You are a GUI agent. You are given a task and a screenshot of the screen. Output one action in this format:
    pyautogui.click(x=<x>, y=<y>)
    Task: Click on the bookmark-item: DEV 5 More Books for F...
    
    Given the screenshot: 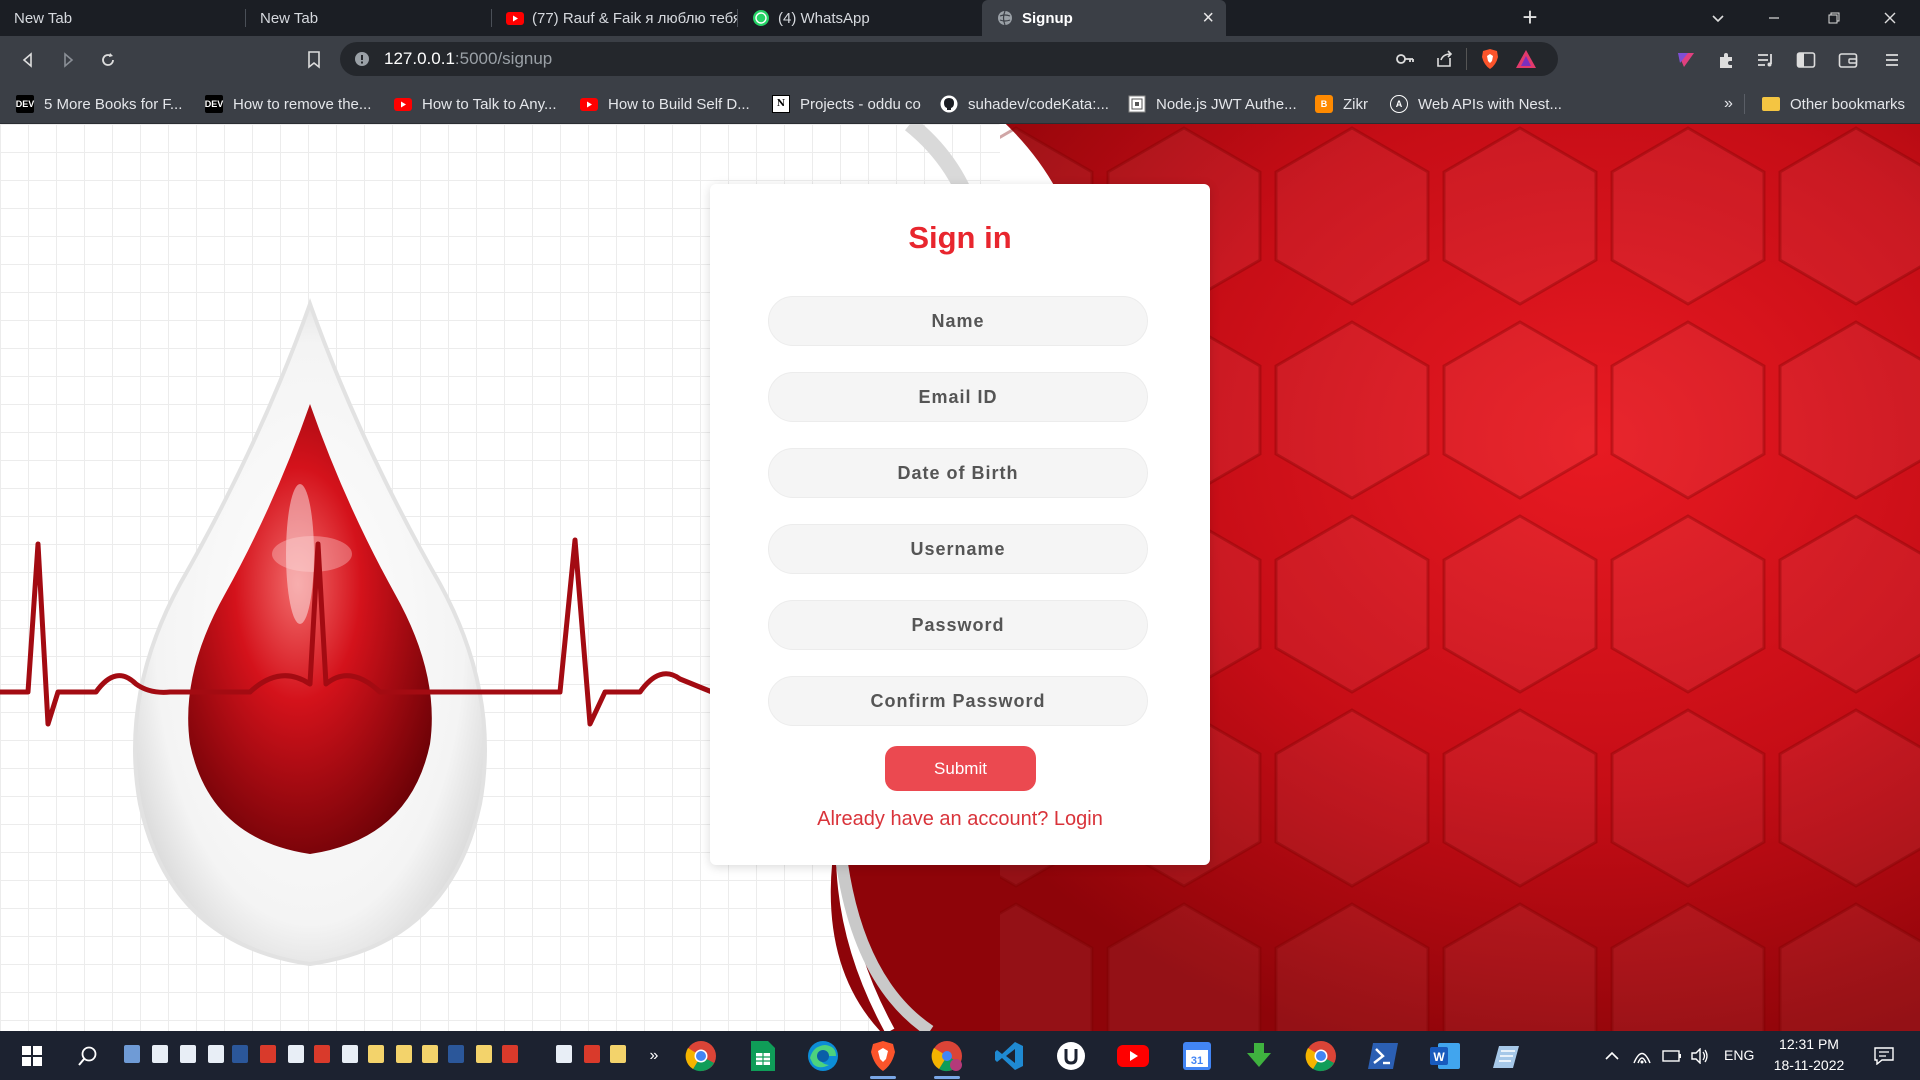 What is the action you would take?
    pyautogui.click(x=99, y=104)
    